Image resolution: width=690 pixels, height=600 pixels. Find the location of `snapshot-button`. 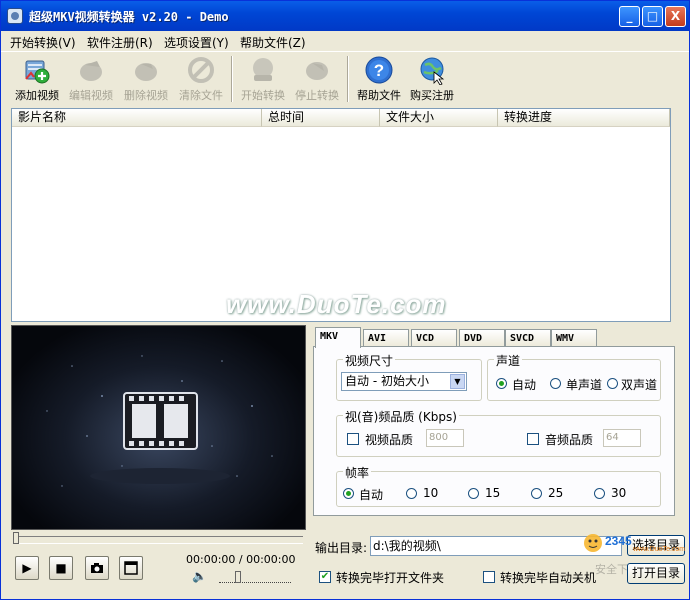

snapshot-button is located at coordinates (97, 568).